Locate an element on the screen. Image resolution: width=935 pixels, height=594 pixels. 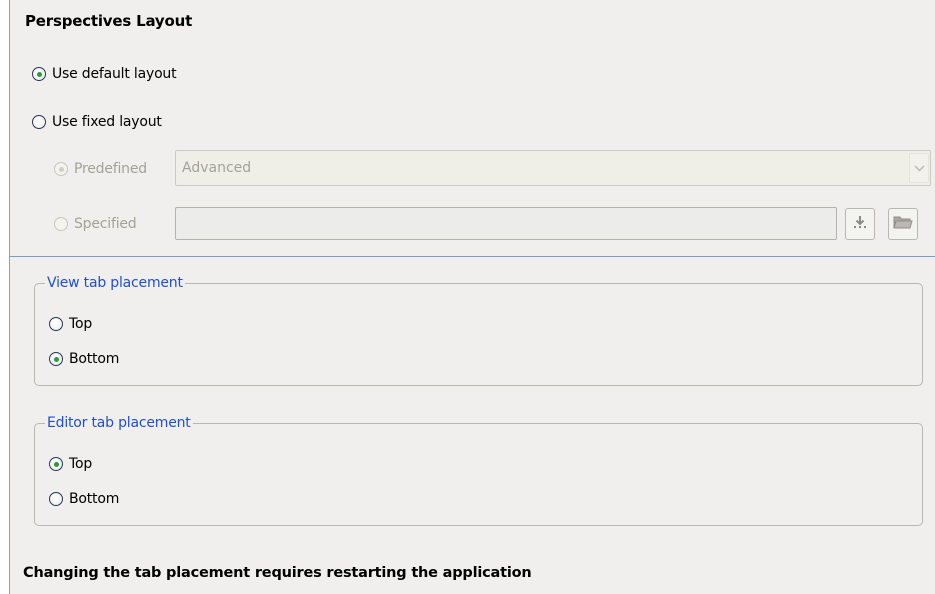
use-fixed-layout-label: Use fixed layout is located at coordinates (107, 122).